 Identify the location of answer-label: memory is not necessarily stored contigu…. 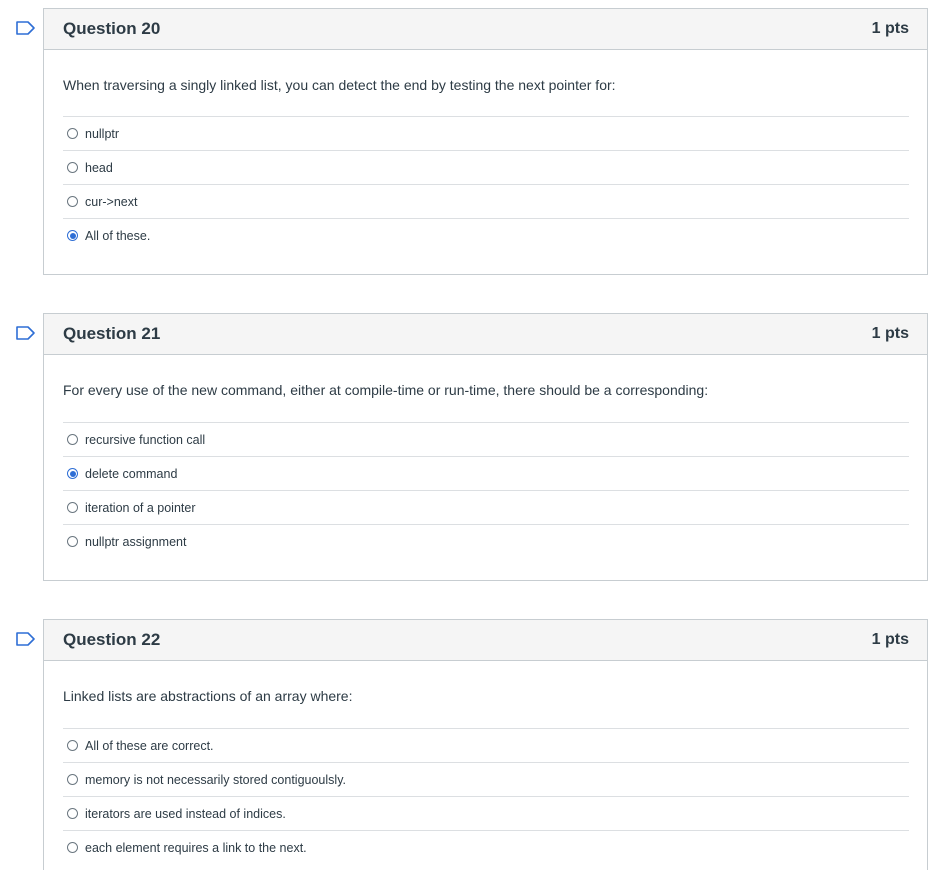
(215, 779).